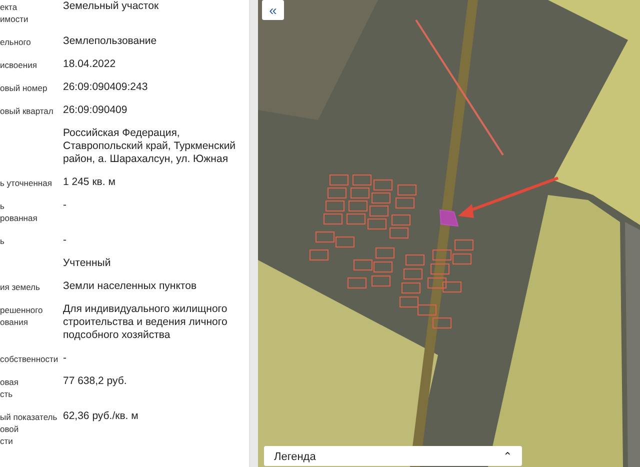 The width and height of the screenshot is (640, 467). I want to click on field-value: Земли населенных пунктов, so click(130, 286).